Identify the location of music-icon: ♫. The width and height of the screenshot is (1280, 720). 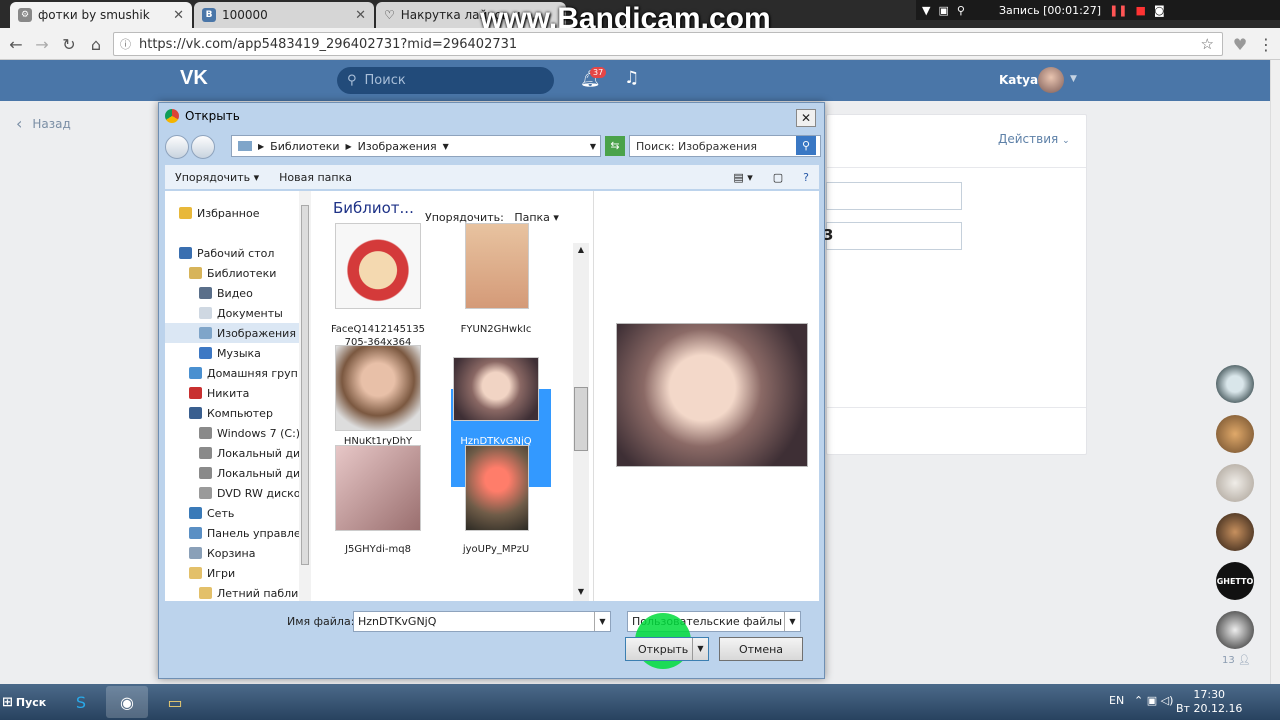
(631, 78).